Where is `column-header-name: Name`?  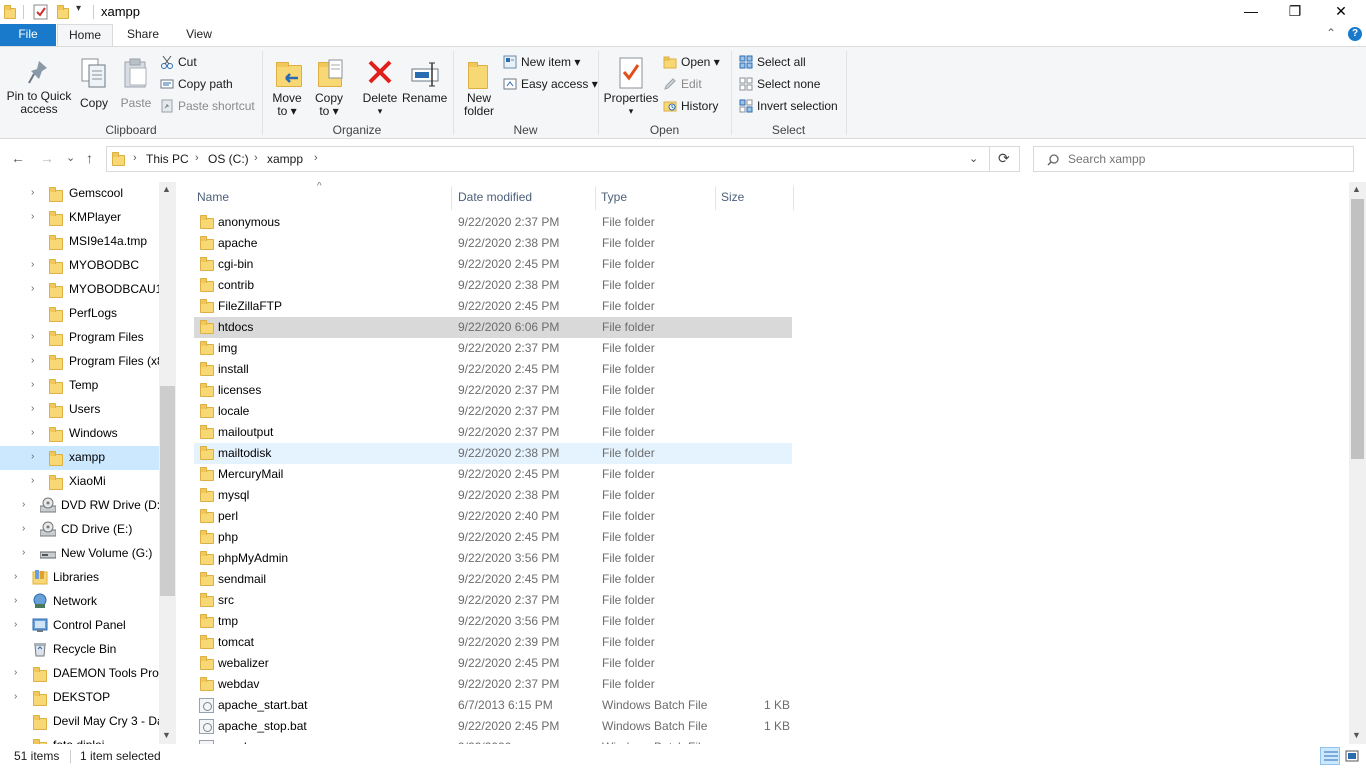
column-header-name: Name is located at coordinates (322, 198).